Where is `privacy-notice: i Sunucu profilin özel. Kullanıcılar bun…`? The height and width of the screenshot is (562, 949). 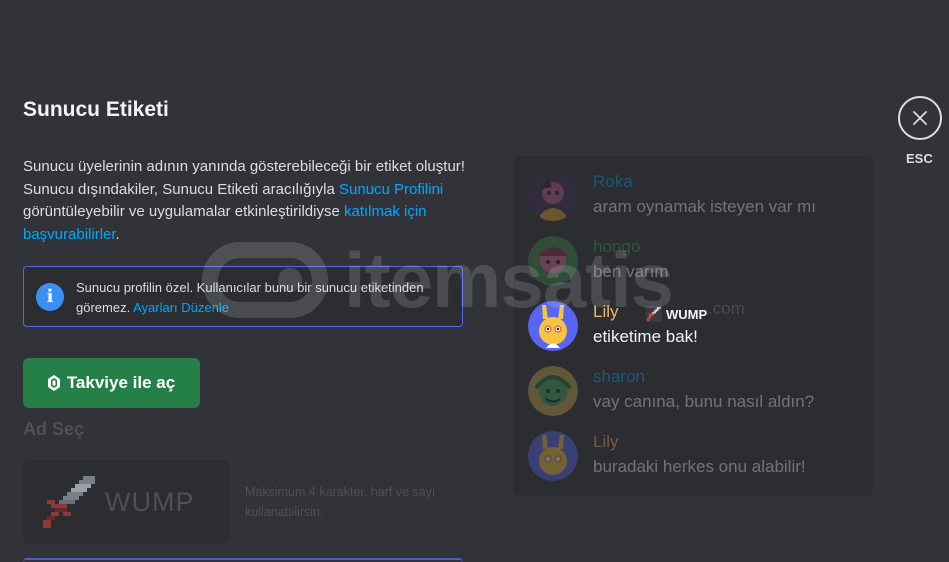
privacy-notice: i Sunucu profilin özel. Kullanıcılar bun… is located at coordinates (243, 296).